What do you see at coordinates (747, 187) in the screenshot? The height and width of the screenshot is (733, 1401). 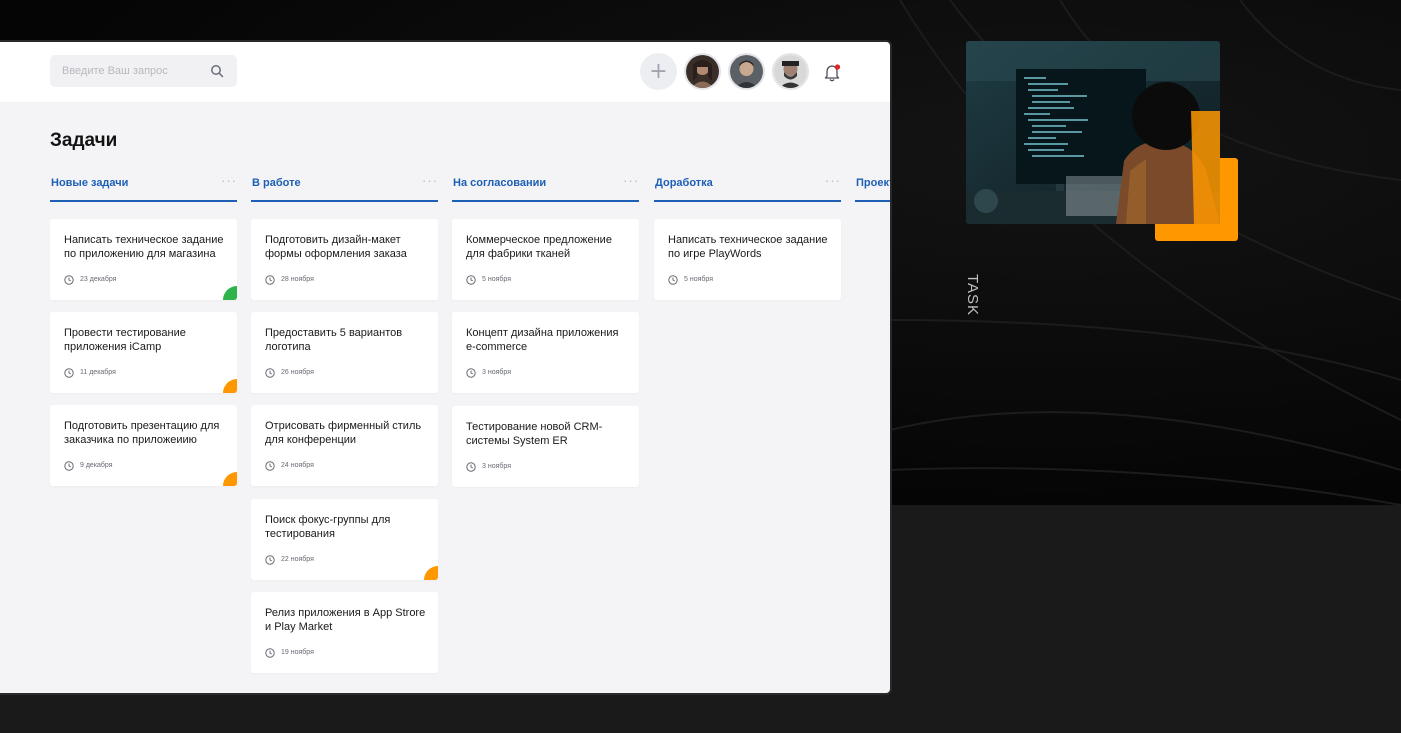 I see `column-header: Доработка ···` at bounding box center [747, 187].